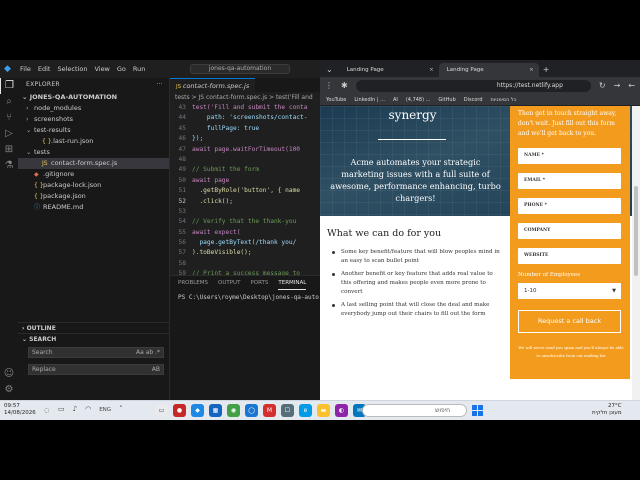  What do you see at coordinates (156, 369) in the screenshot?
I see `replace-all-button: AB` at bounding box center [156, 369].